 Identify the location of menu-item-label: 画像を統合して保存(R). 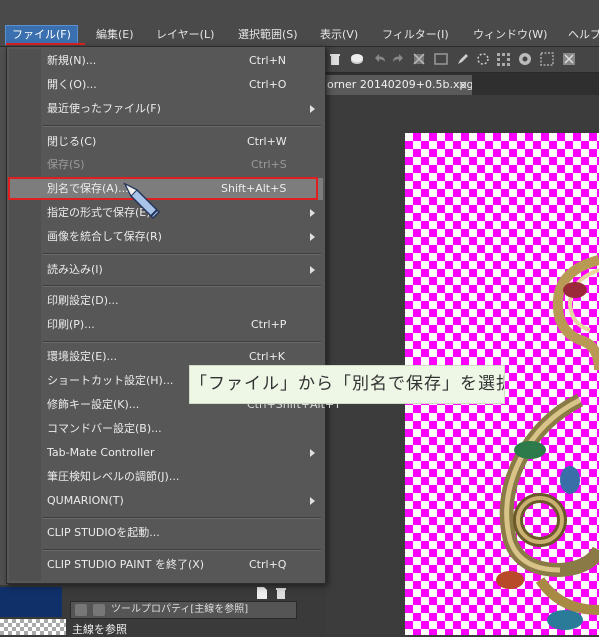
(104, 236).